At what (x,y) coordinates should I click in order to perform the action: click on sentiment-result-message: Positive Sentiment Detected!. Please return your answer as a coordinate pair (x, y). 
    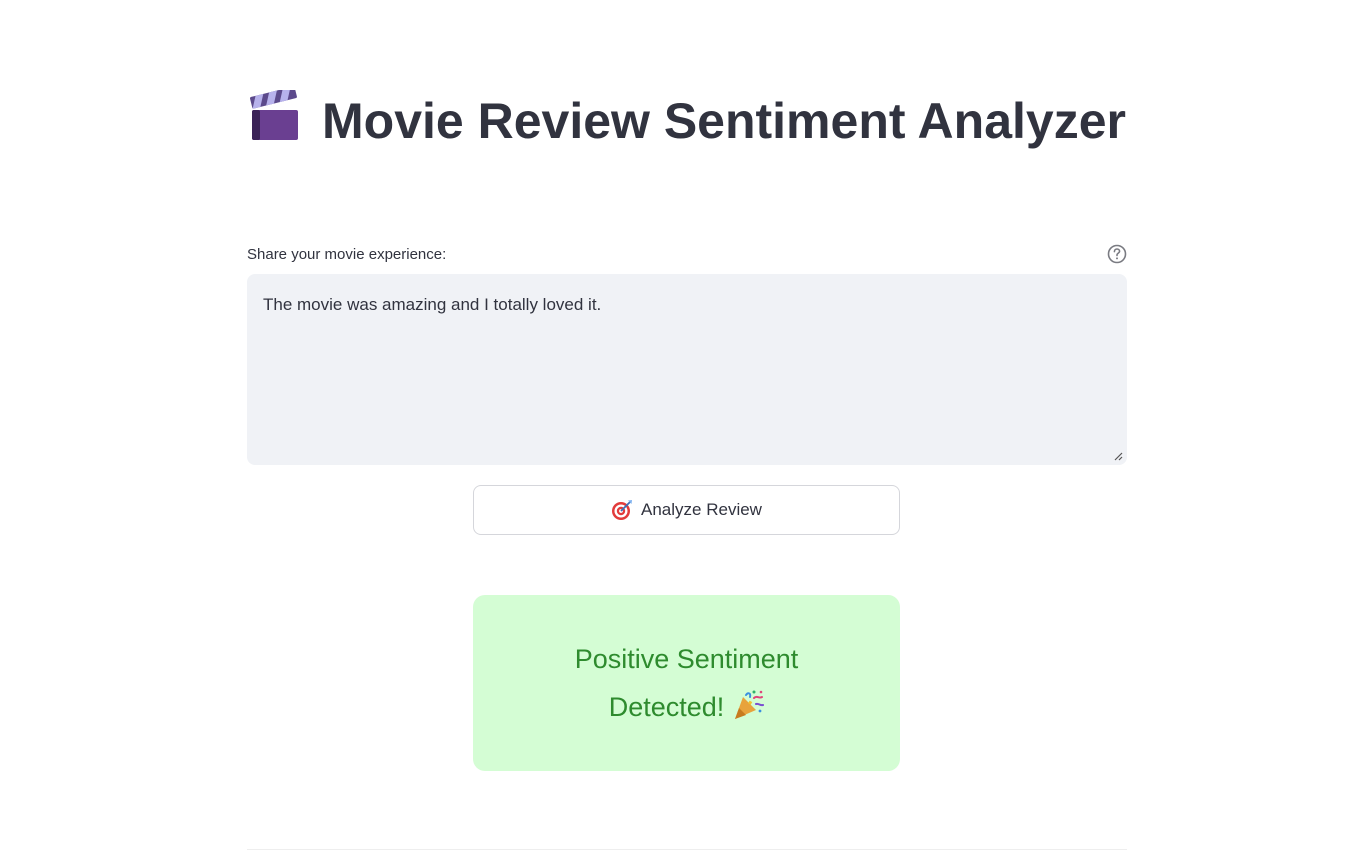
    Looking at the image, I should click on (686, 683).